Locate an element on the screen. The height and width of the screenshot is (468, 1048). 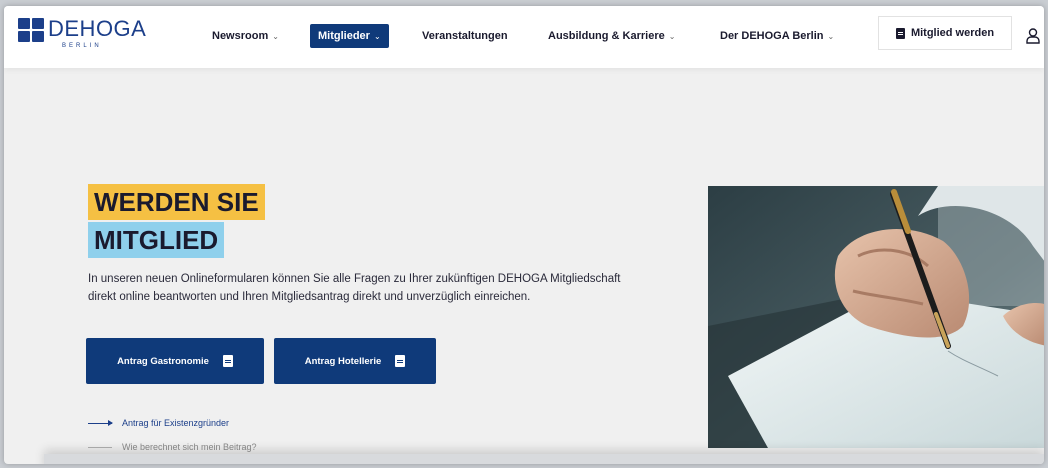
logo-subtext: BERLIN is located at coordinates (82, 46).